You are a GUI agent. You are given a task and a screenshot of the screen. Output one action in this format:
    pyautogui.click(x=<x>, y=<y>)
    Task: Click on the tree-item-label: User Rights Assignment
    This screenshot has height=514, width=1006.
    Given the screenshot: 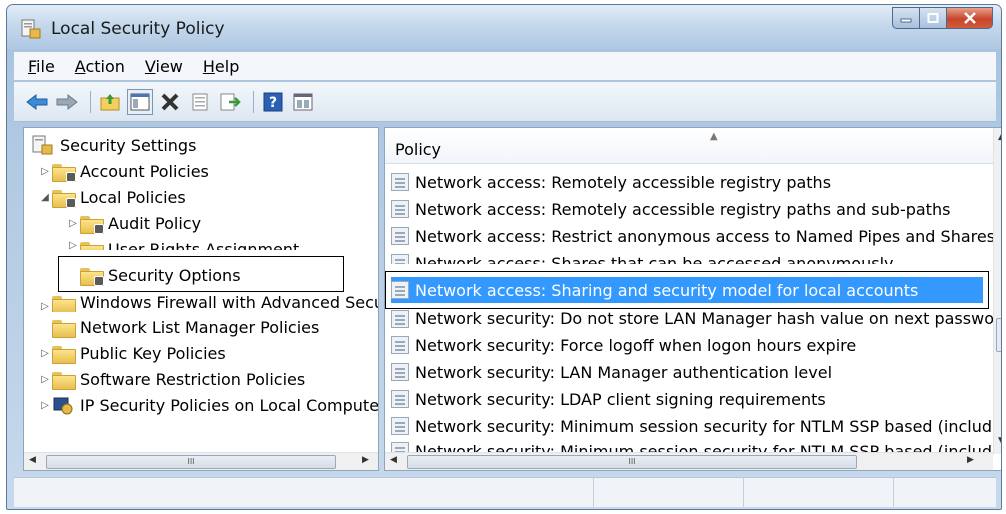 What is the action you would take?
    pyautogui.click(x=204, y=245)
    